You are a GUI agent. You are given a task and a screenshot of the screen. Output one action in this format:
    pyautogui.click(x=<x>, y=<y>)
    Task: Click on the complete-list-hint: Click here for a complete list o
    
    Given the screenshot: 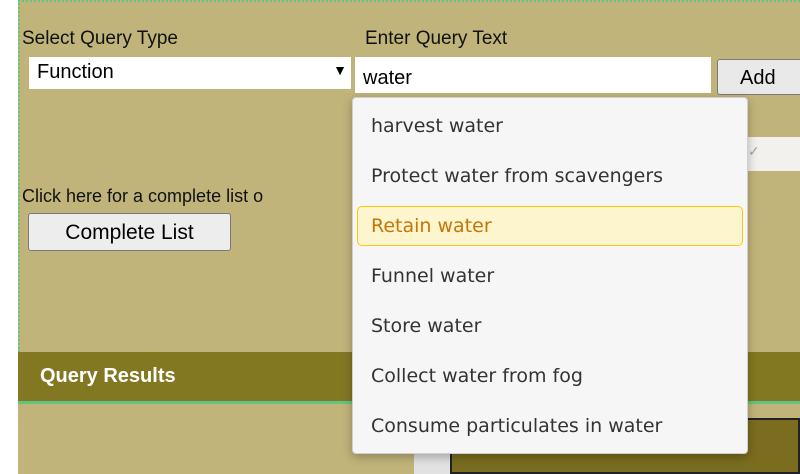 What is the action you would take?
    pyautogui.click(x=143, y=196)
    